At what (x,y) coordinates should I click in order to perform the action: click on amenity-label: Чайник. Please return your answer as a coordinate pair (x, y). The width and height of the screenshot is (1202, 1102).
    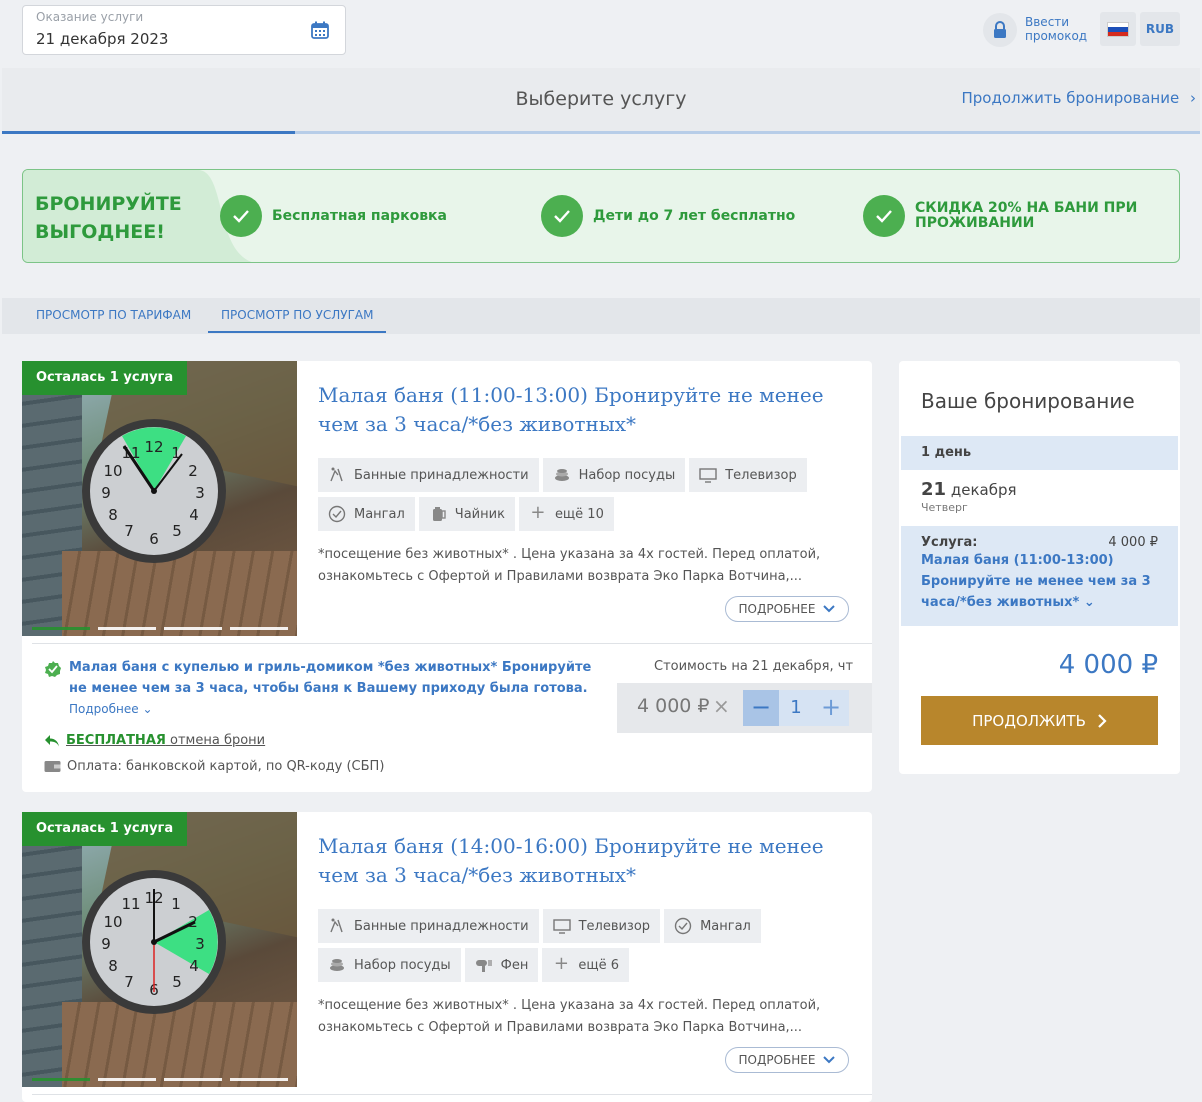
    Looking at the image, I should click on (479, 514).